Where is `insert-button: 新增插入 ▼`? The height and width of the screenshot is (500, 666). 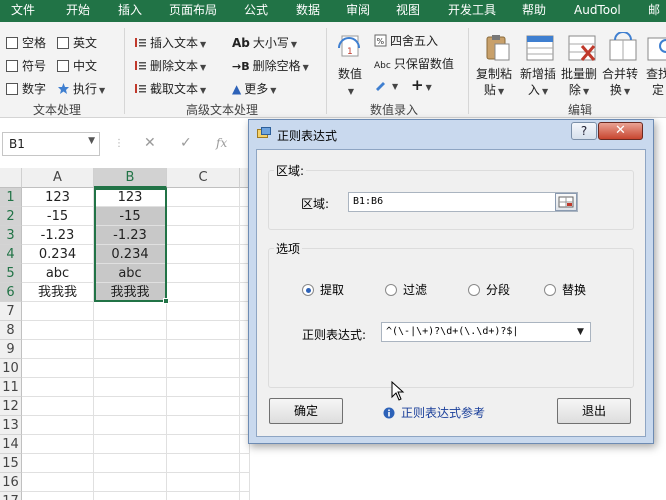
insert-button: 新增插入 ▼ is located at coordinates (538, 83).